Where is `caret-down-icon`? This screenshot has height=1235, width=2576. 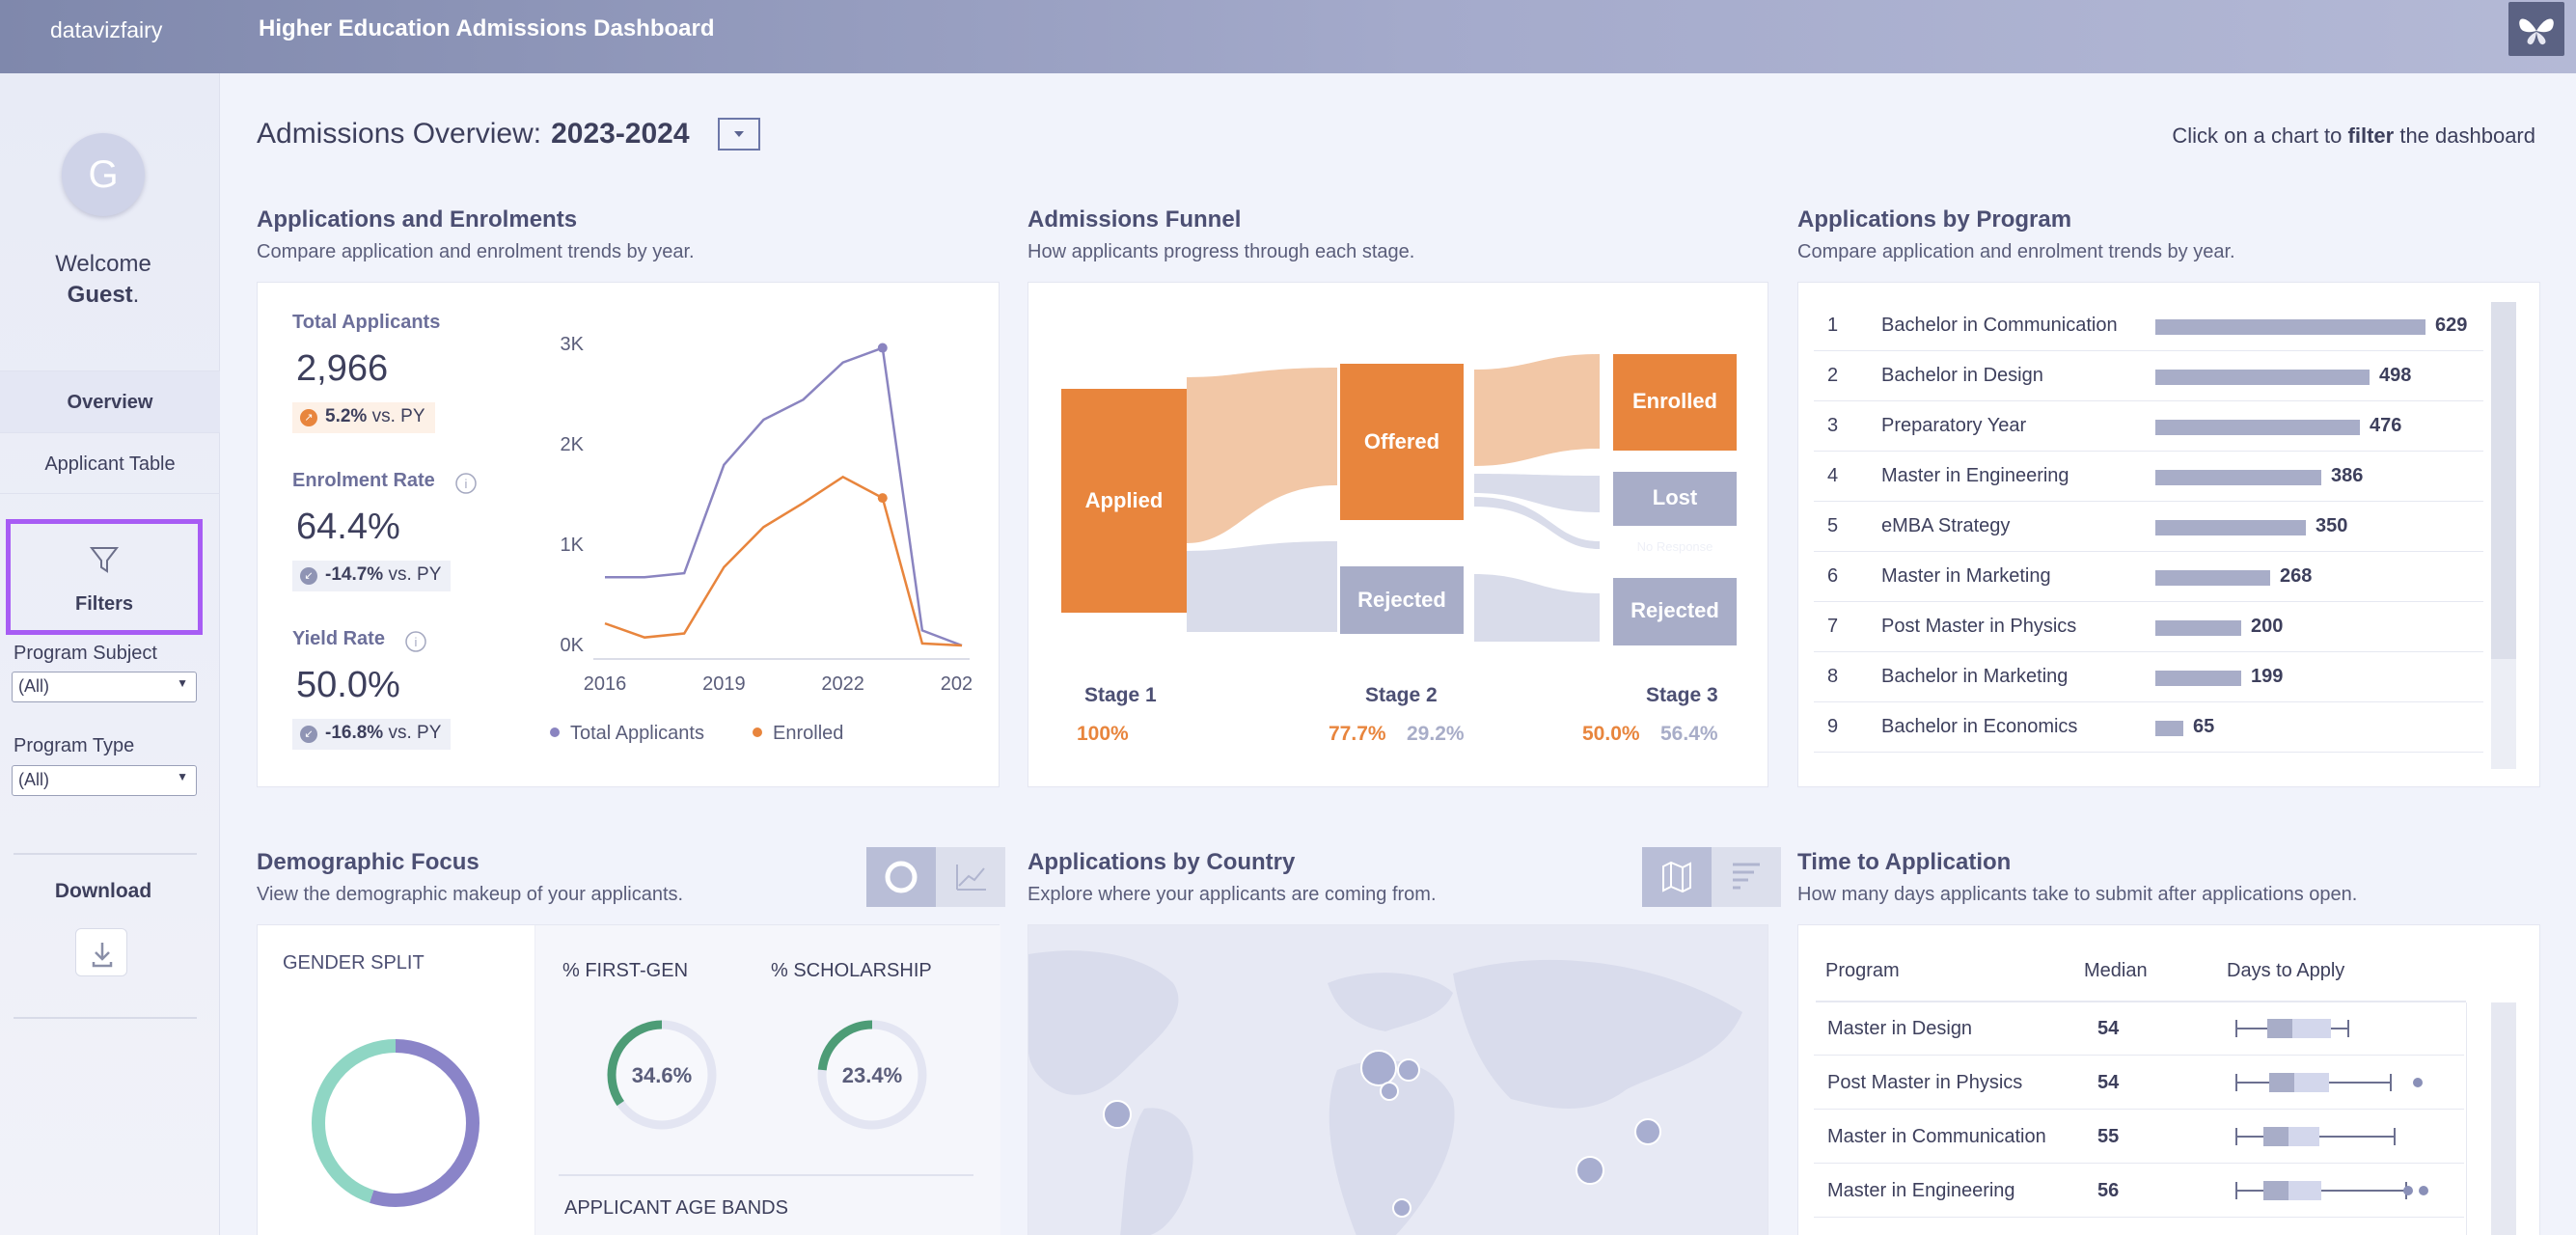 caret-down-icon is located at coordinates (739, 134).